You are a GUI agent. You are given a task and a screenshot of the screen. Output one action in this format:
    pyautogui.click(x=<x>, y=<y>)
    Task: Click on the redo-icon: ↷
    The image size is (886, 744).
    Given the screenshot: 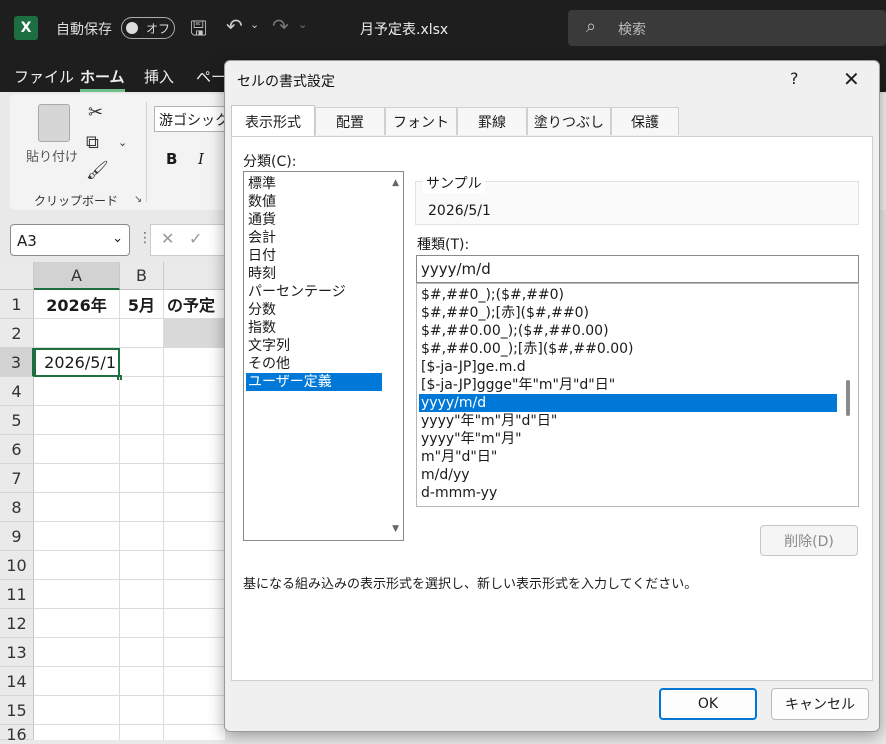 What is the action you would take?
    pyautogui.click(x=280, y=26)
    